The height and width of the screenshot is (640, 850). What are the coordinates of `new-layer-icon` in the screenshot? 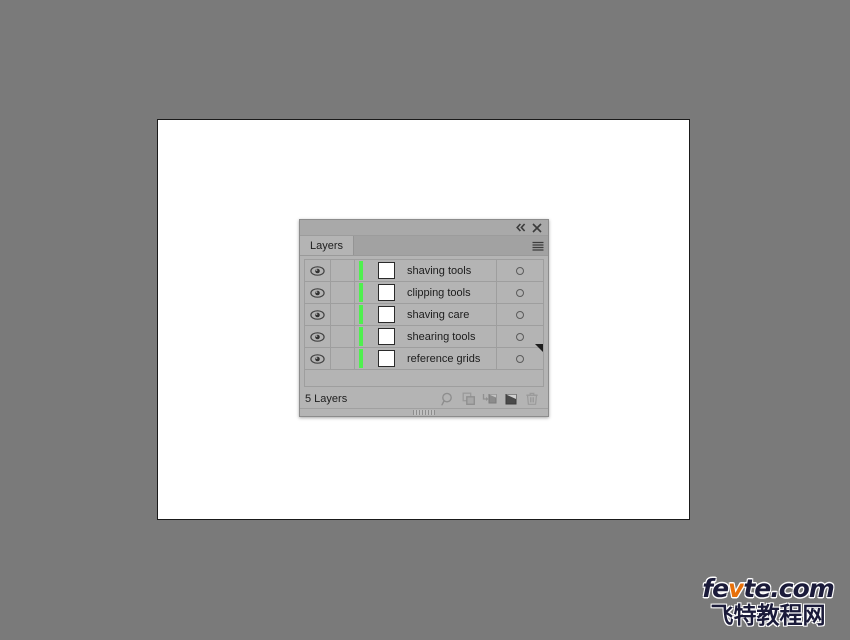 It's located at (510, 398).